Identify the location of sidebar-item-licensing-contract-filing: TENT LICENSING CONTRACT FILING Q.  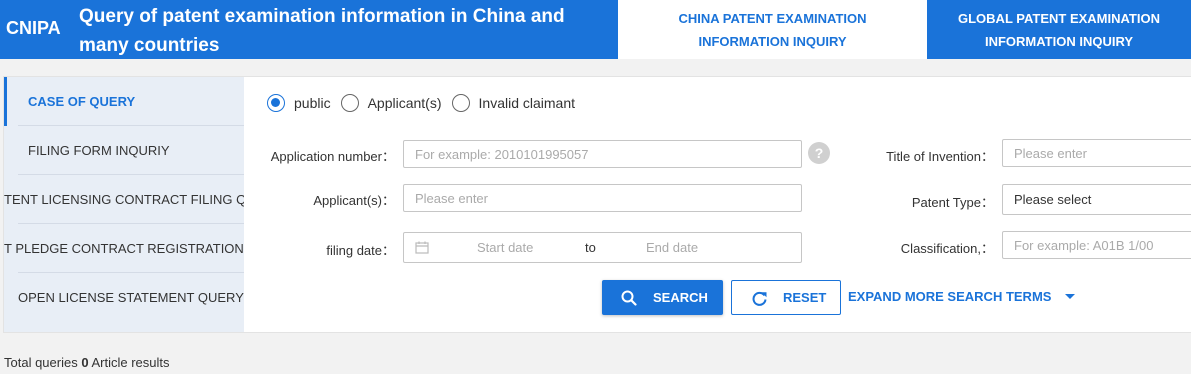
(124, 199).